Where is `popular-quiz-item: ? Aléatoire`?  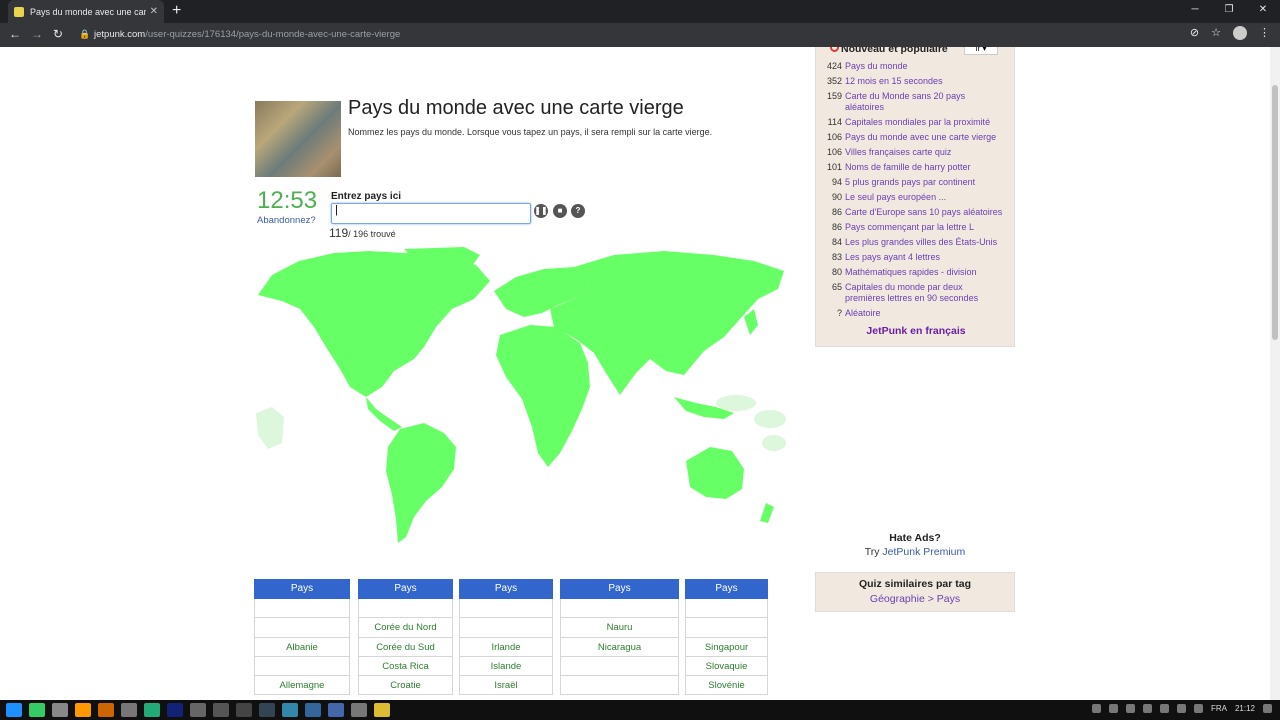 popular-quiz-item: ? Aléatoire is located at coordinates (916, 313).